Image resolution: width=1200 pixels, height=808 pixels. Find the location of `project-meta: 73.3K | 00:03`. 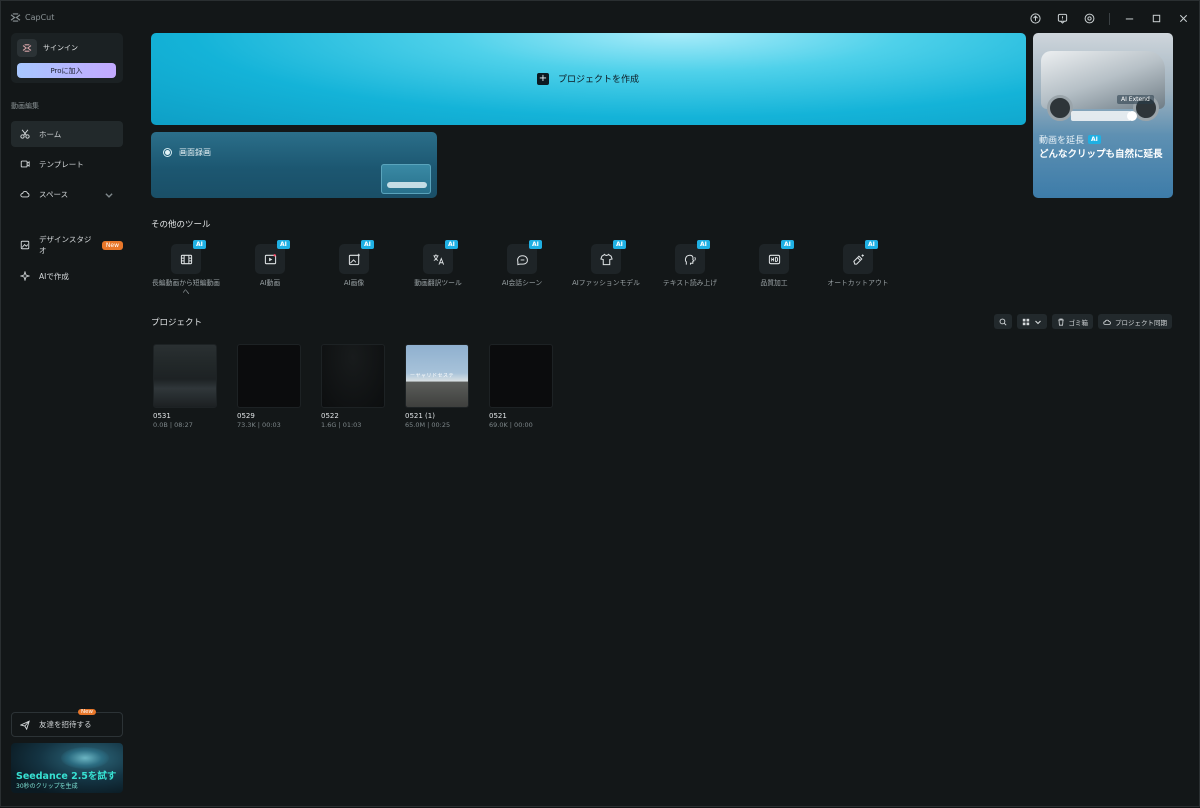

project-meta: 73.3K | 00:03 is located at coordinates (259, 425).